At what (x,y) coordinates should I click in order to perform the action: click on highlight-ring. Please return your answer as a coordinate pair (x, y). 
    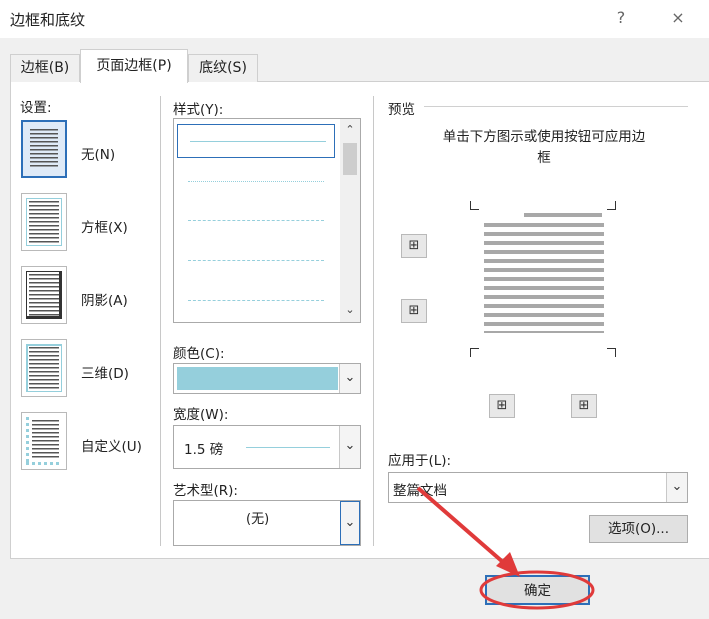
    Looking at the image, I should click on (537, 590).